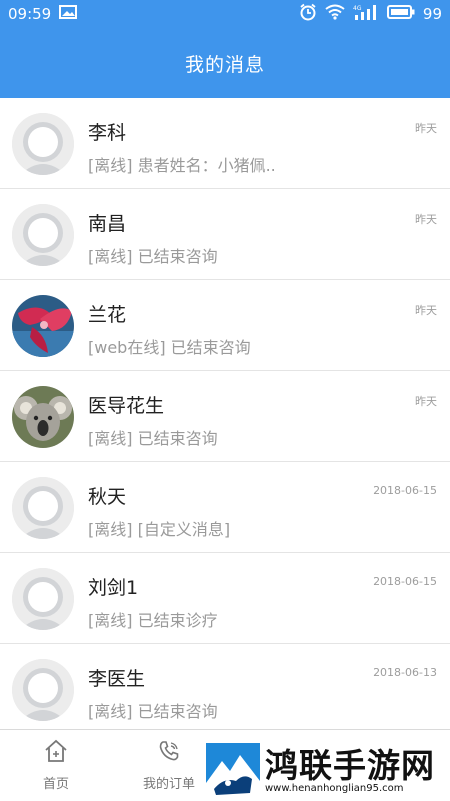  What do you see at coordinates (56, 753) in the screenshot?
I see `home-icon` at bounding box center [56, 753].